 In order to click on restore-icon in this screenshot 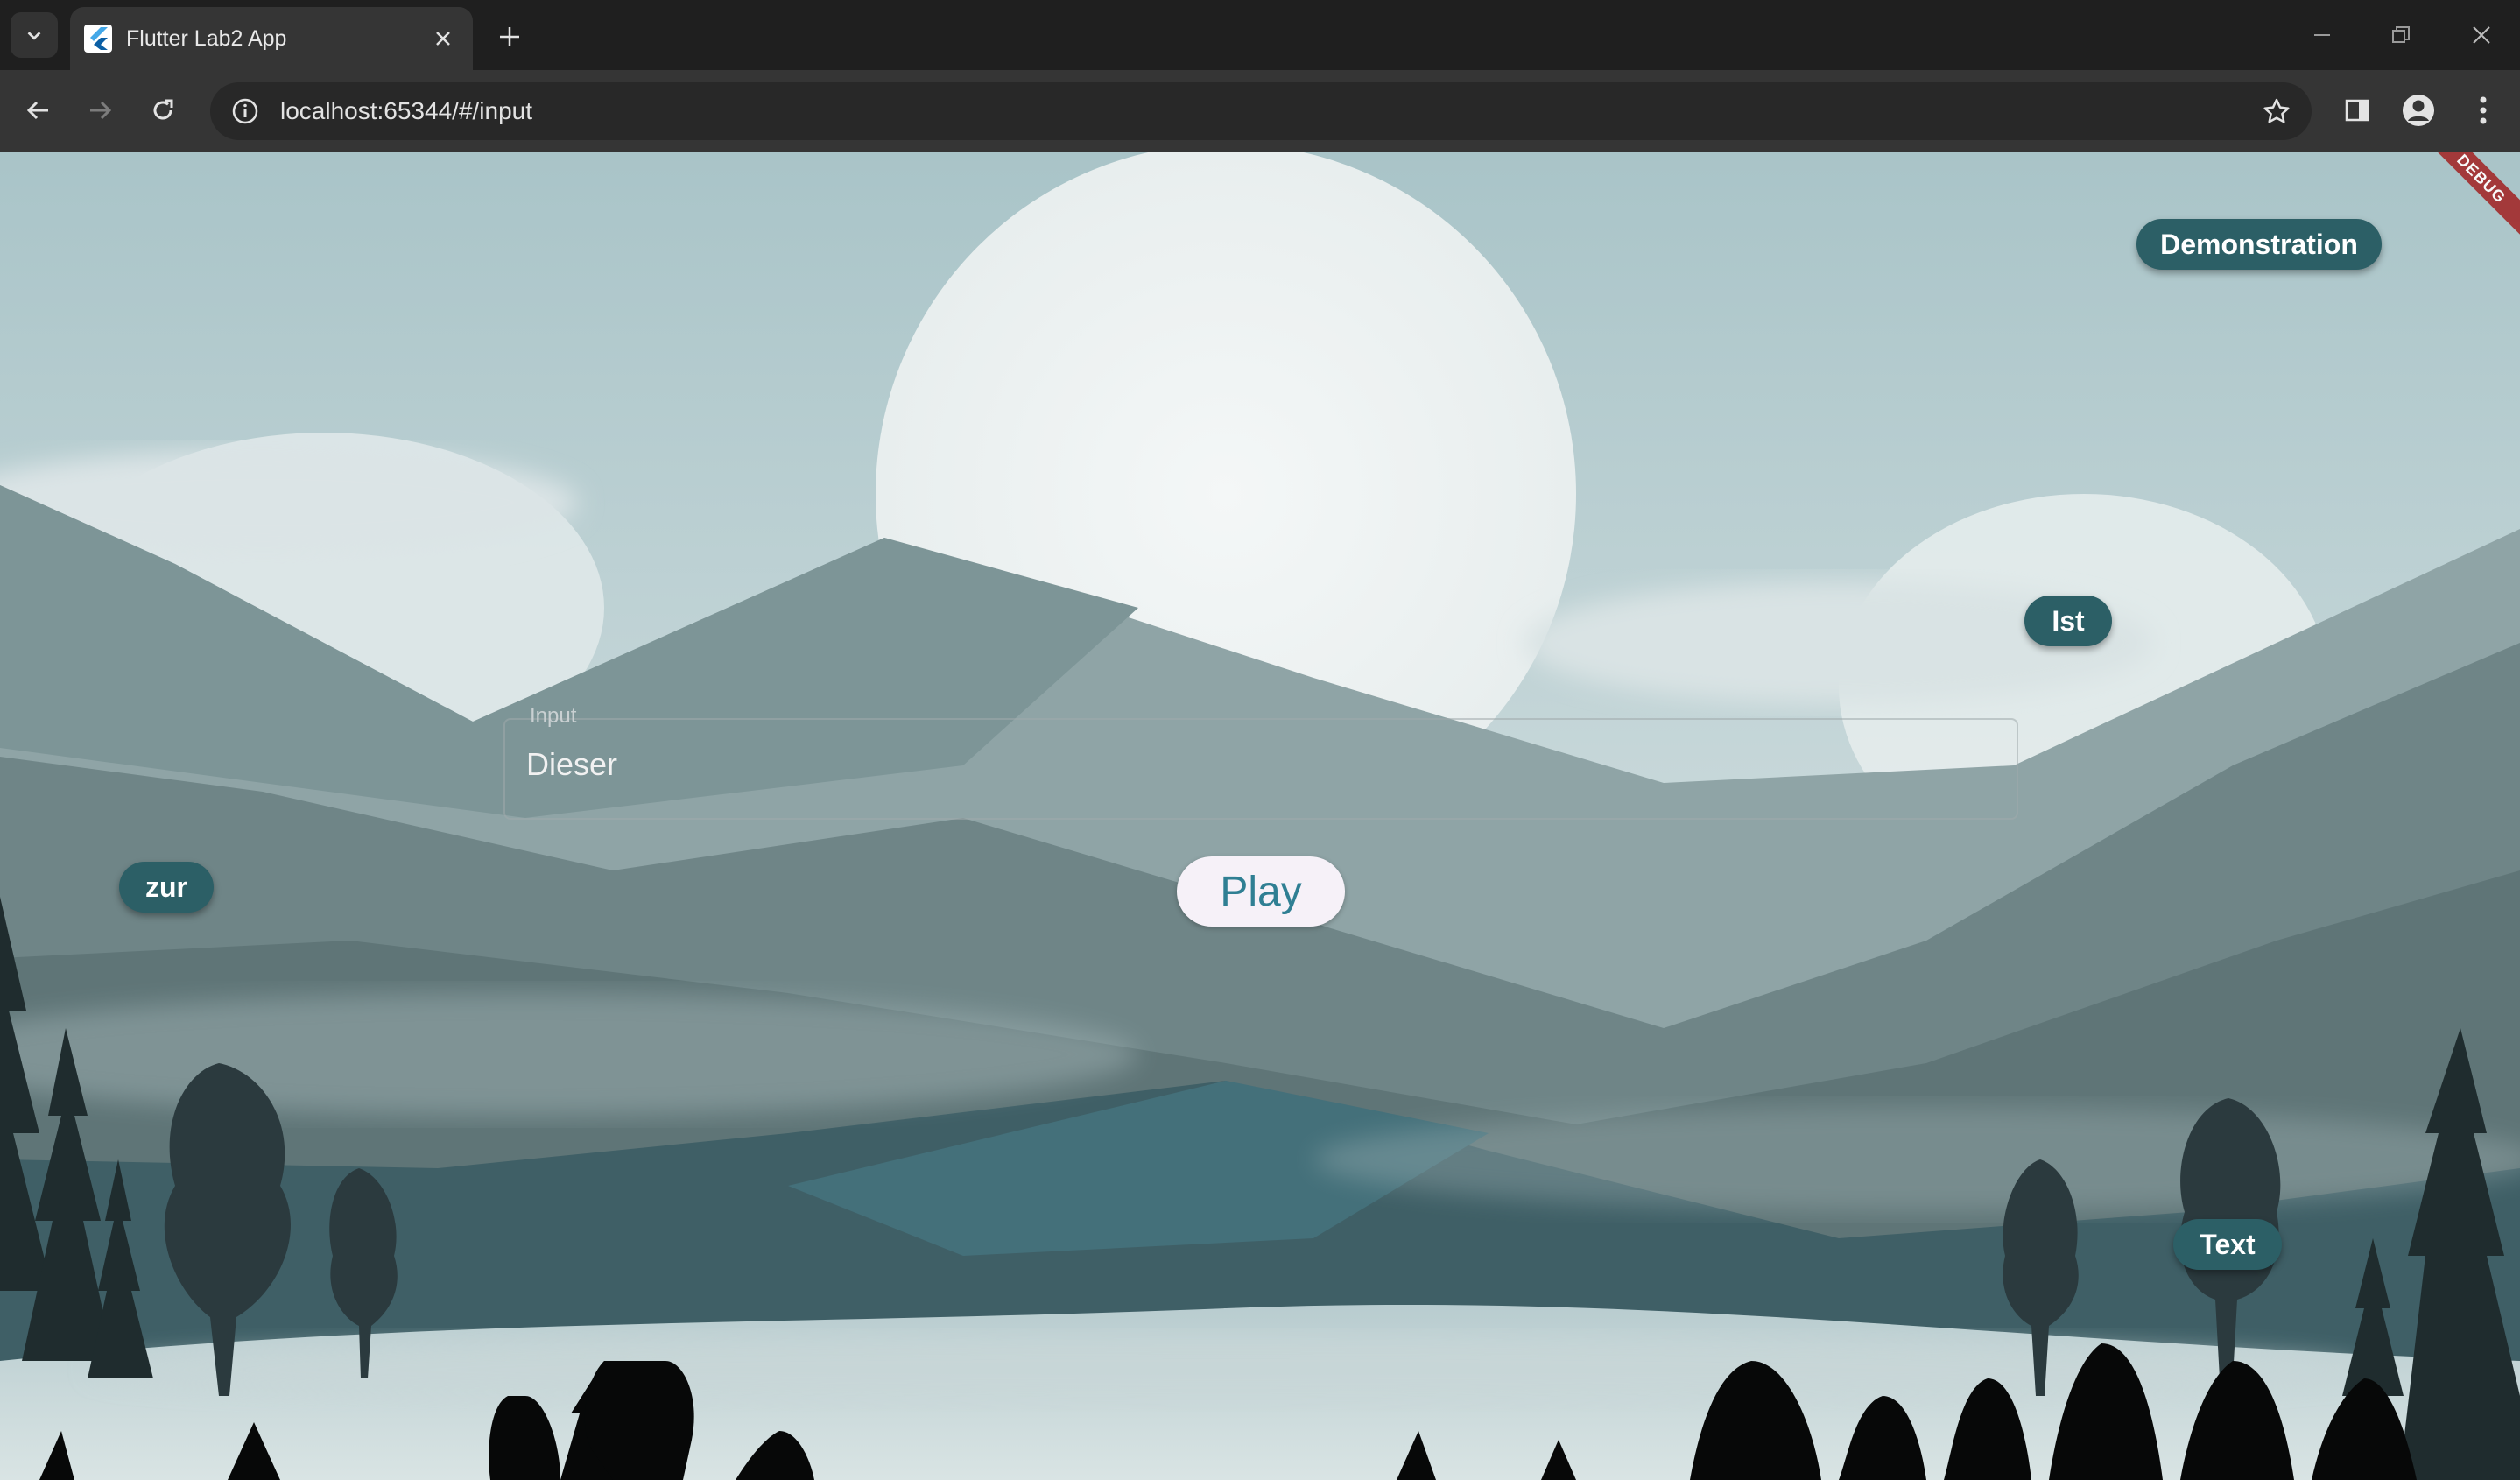, I will do `click(2401, 34)`.